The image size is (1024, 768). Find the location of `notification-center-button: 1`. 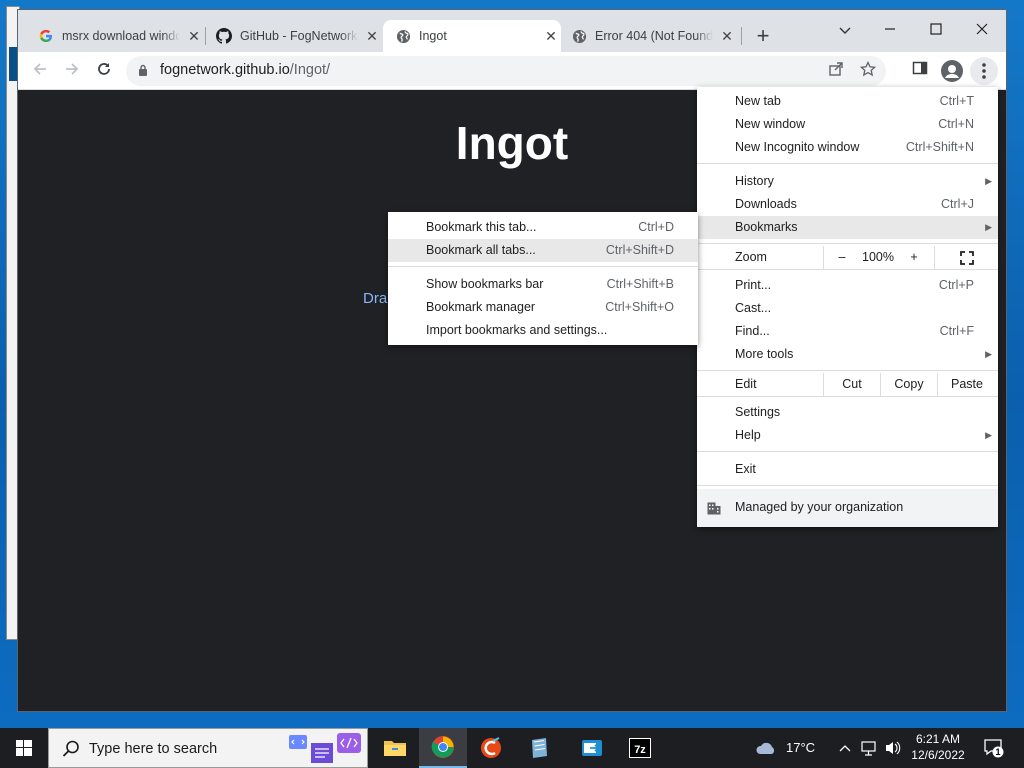

notification-center-button: 1 is located at coordinates (993, 747).